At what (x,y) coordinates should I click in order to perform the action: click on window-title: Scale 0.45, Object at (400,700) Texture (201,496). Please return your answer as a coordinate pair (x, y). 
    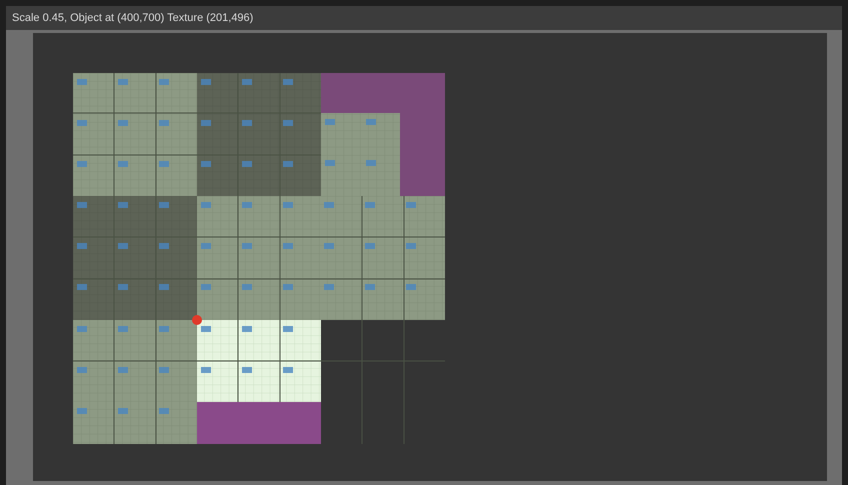
    Looking at the image, I should click on (424, 18).